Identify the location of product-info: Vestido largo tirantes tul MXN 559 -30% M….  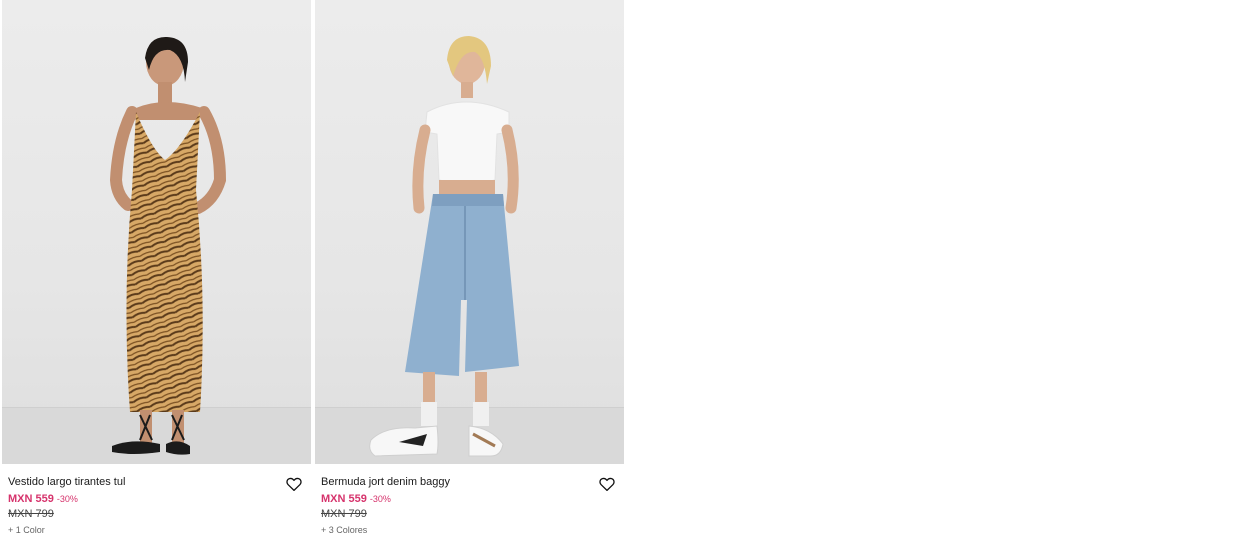
(156, 509).